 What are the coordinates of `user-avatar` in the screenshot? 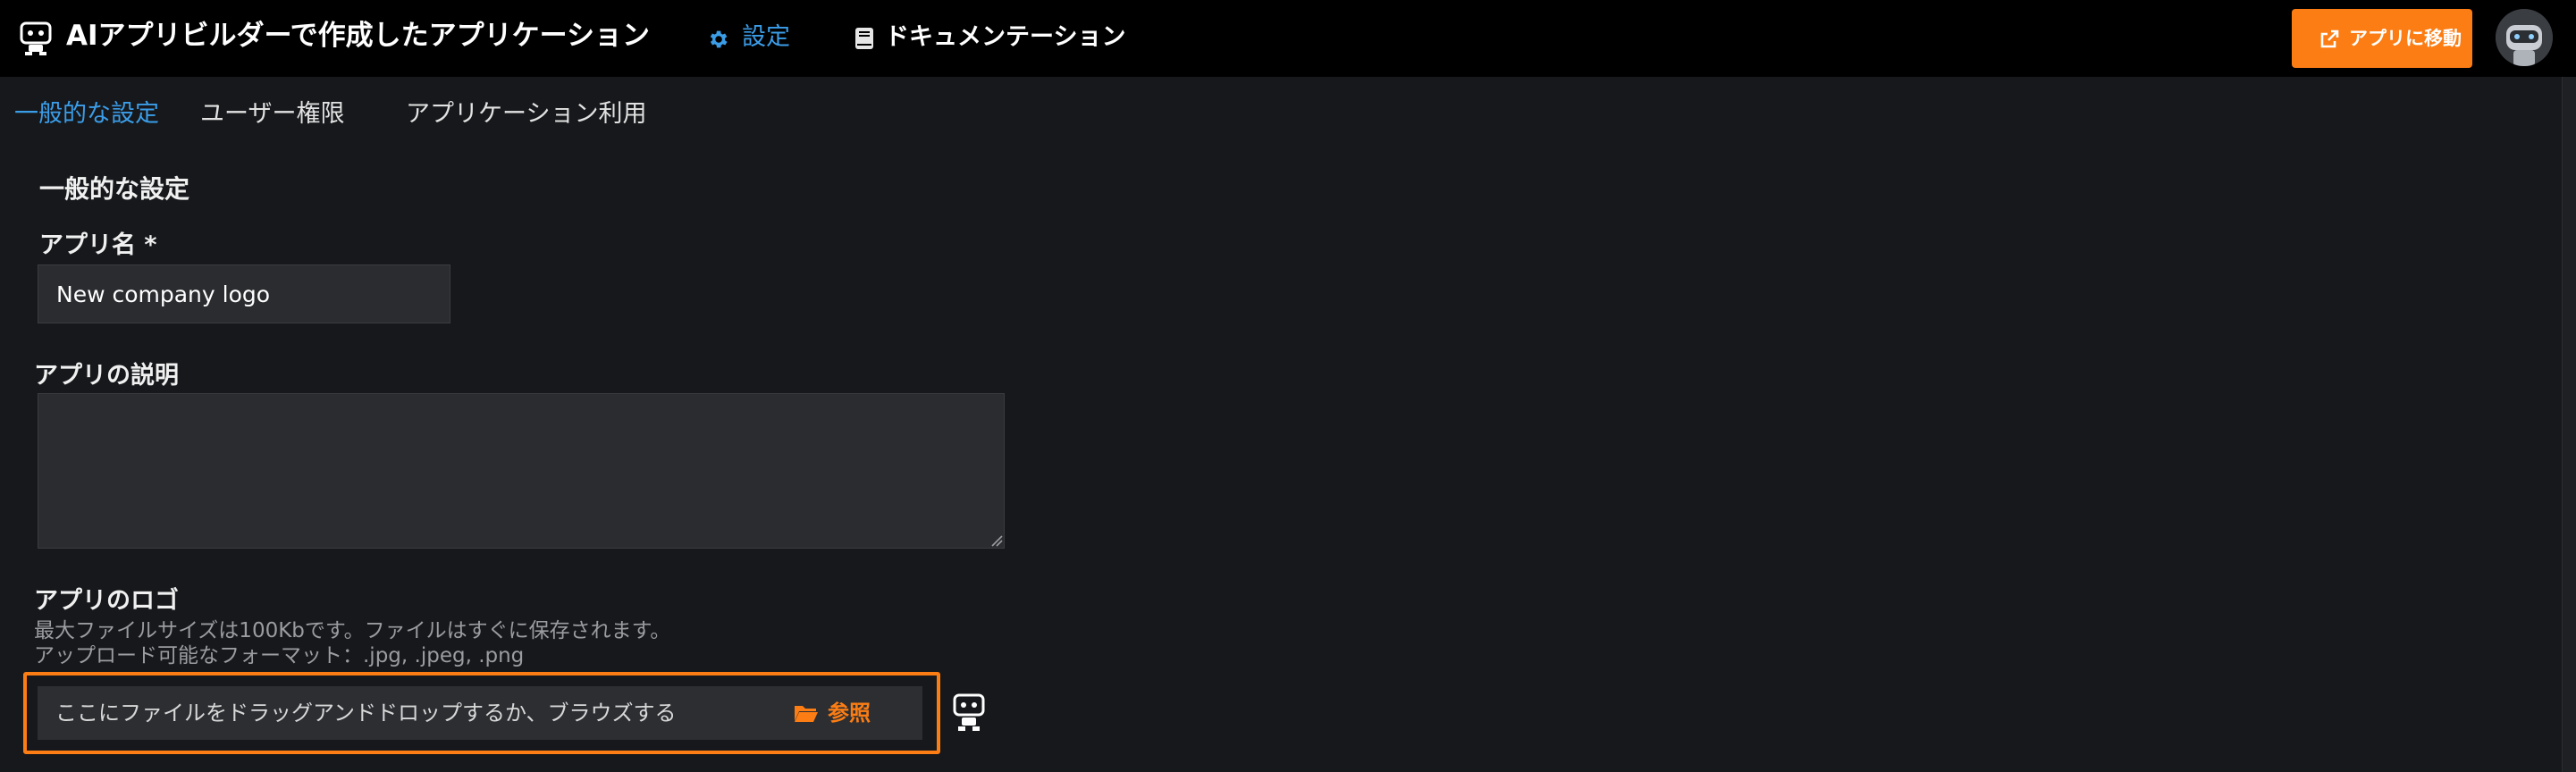 It's located at (2524, 37).